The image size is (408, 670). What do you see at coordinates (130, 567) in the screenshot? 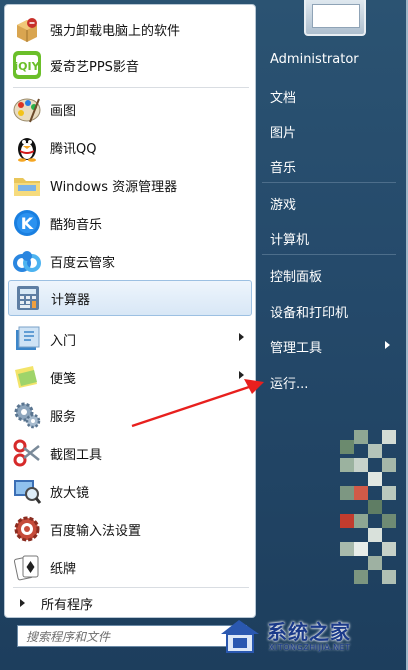
I see `program-solitaire: 纸牌` at bounding box center [130, 567].